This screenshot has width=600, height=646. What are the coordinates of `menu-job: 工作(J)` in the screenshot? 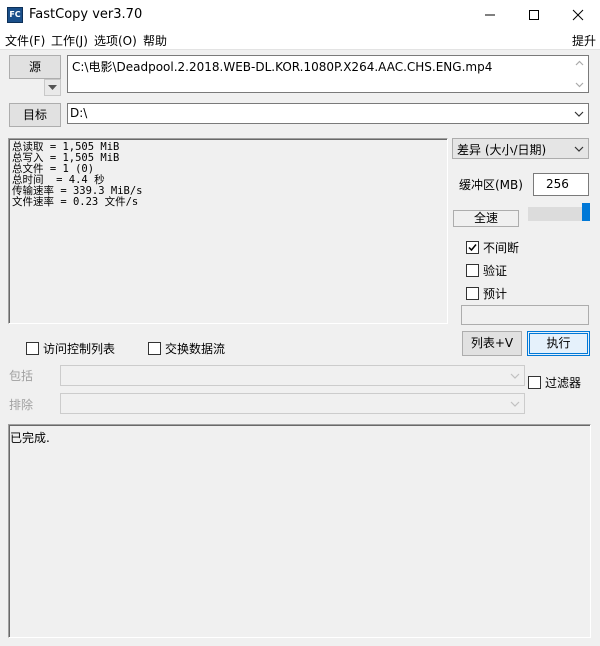 It's located at (69, 40).